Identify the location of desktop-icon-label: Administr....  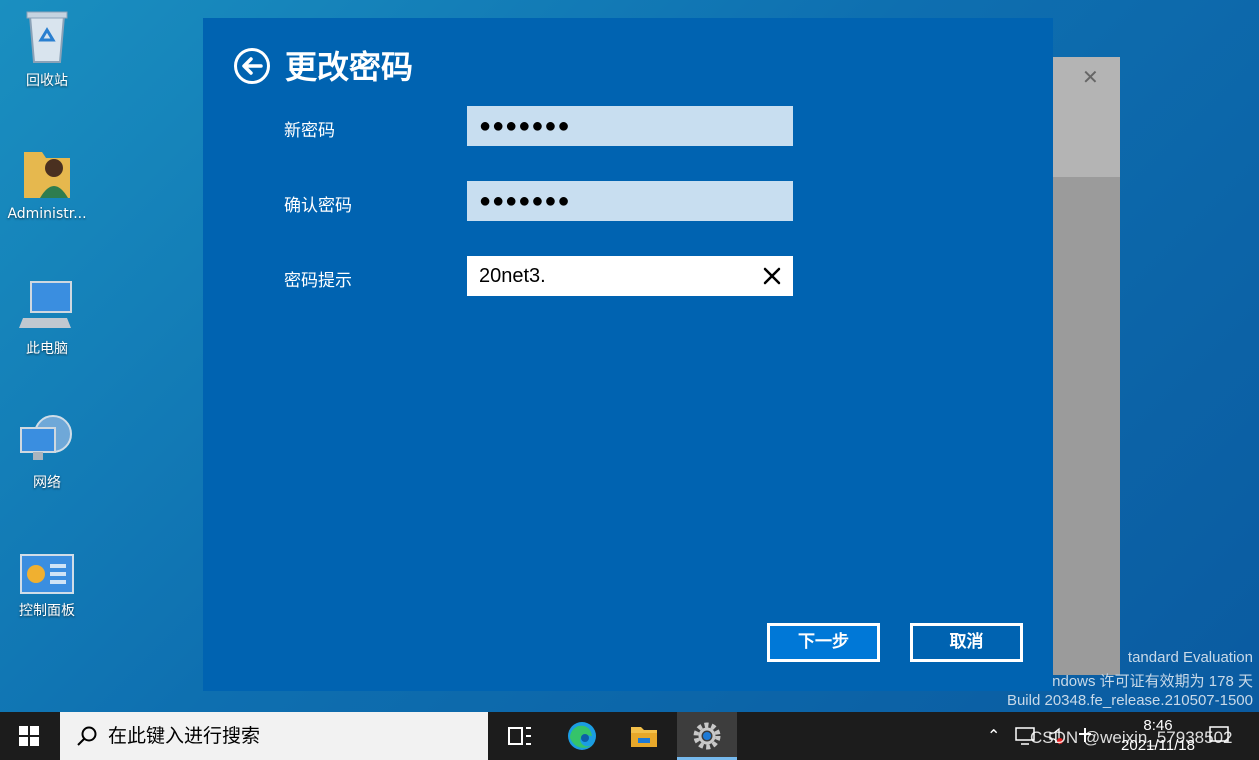
(47, 214).